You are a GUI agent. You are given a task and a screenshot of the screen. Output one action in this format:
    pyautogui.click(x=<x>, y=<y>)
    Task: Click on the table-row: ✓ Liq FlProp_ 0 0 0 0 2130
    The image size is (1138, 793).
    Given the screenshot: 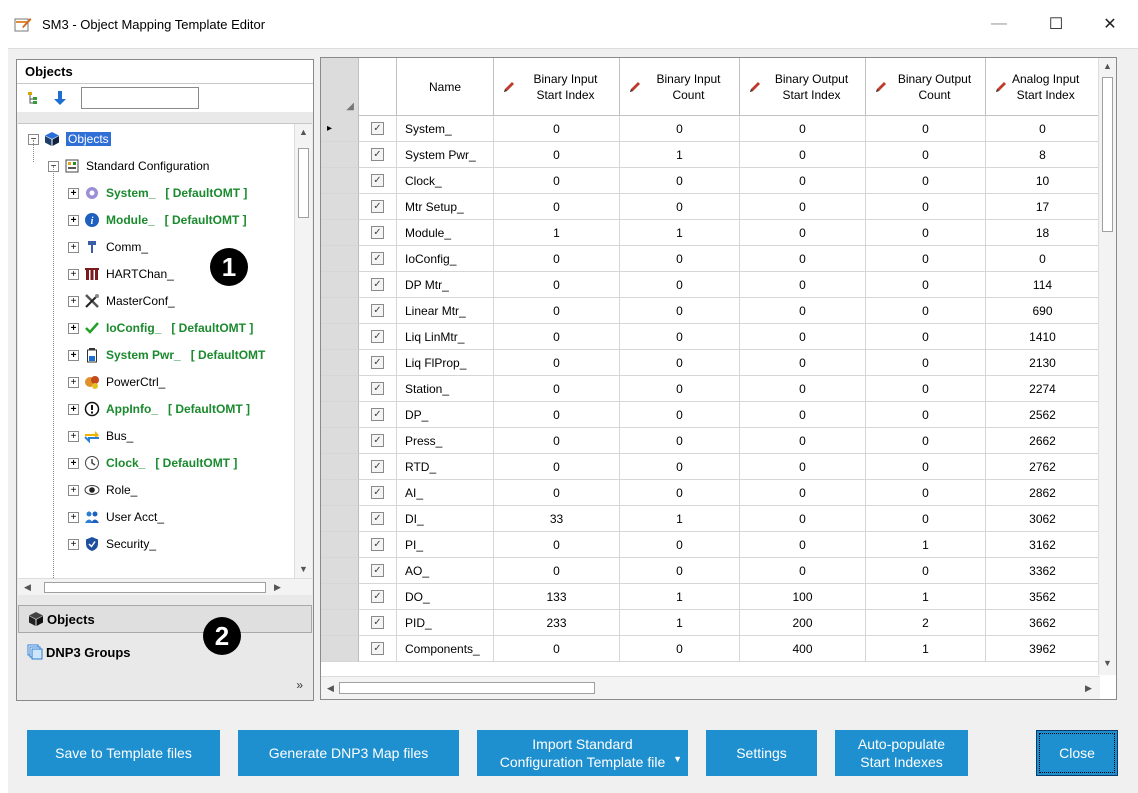 What is the action you would take?
    pyautogui.click(x=710, y=363)
    